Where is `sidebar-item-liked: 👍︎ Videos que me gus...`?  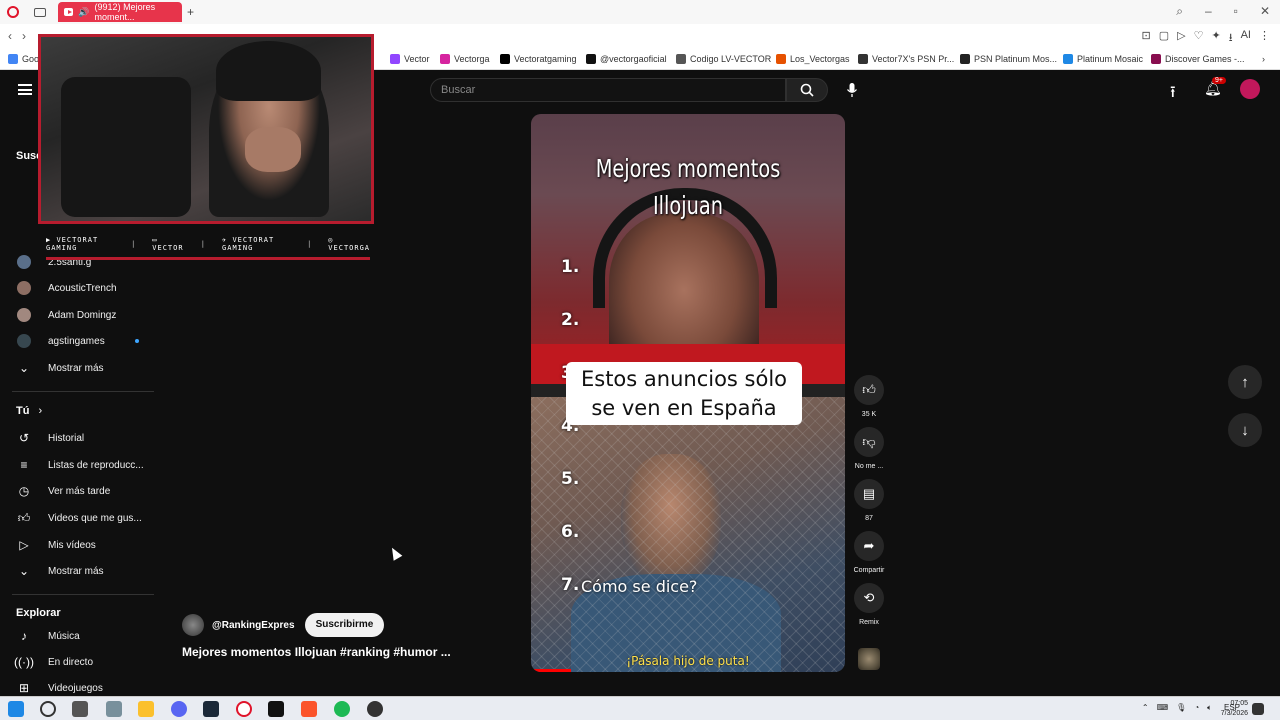 sidebar-item-liked: 👍︎ Videos que me gus... is located at coordinates (80, 518).